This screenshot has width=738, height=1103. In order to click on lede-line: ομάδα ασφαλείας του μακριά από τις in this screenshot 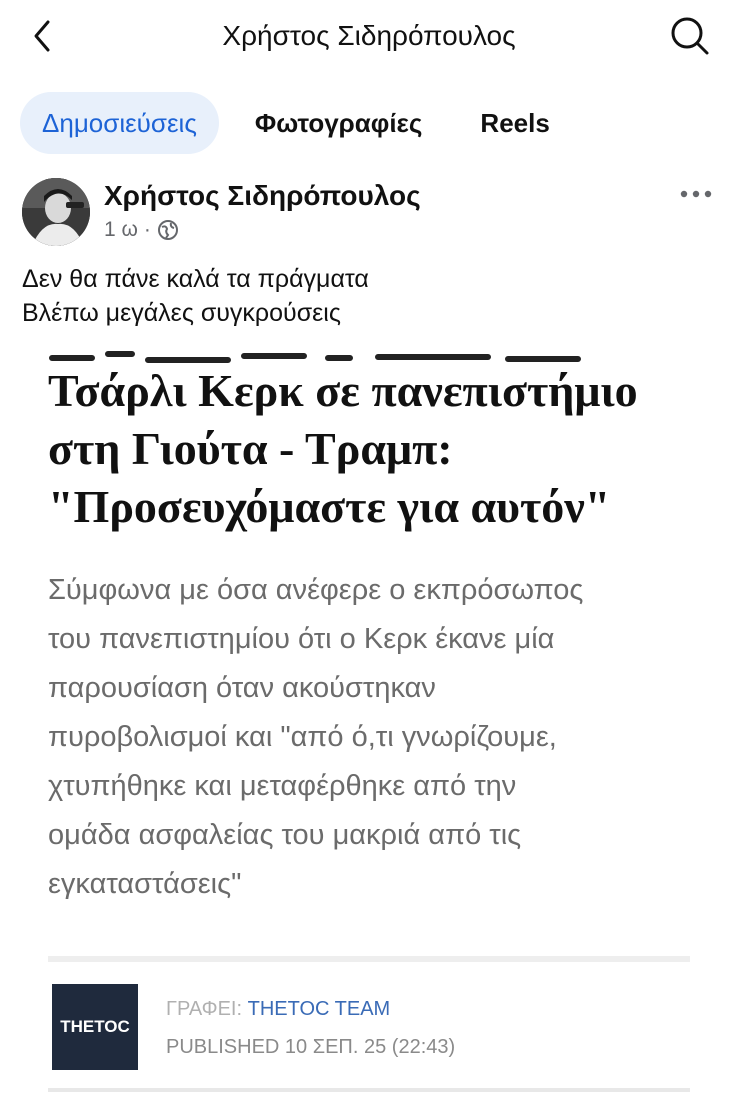, I will do `click(285, 835)`.